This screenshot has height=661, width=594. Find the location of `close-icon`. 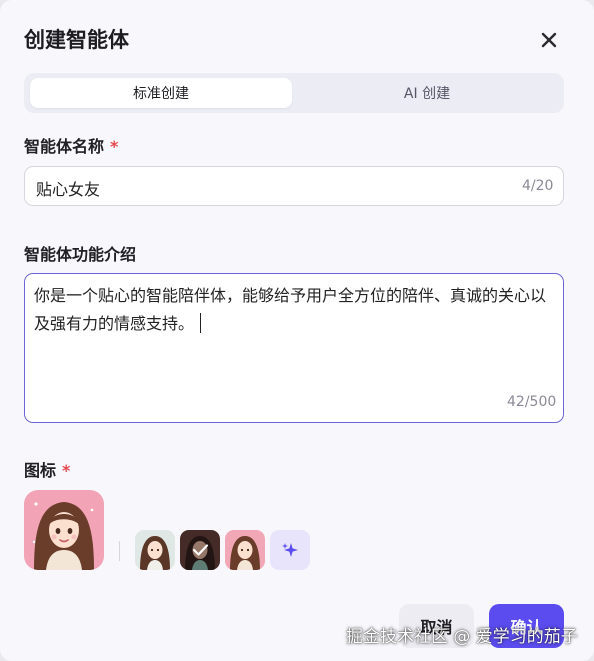

close-icon is located at coordinates (549, 40).